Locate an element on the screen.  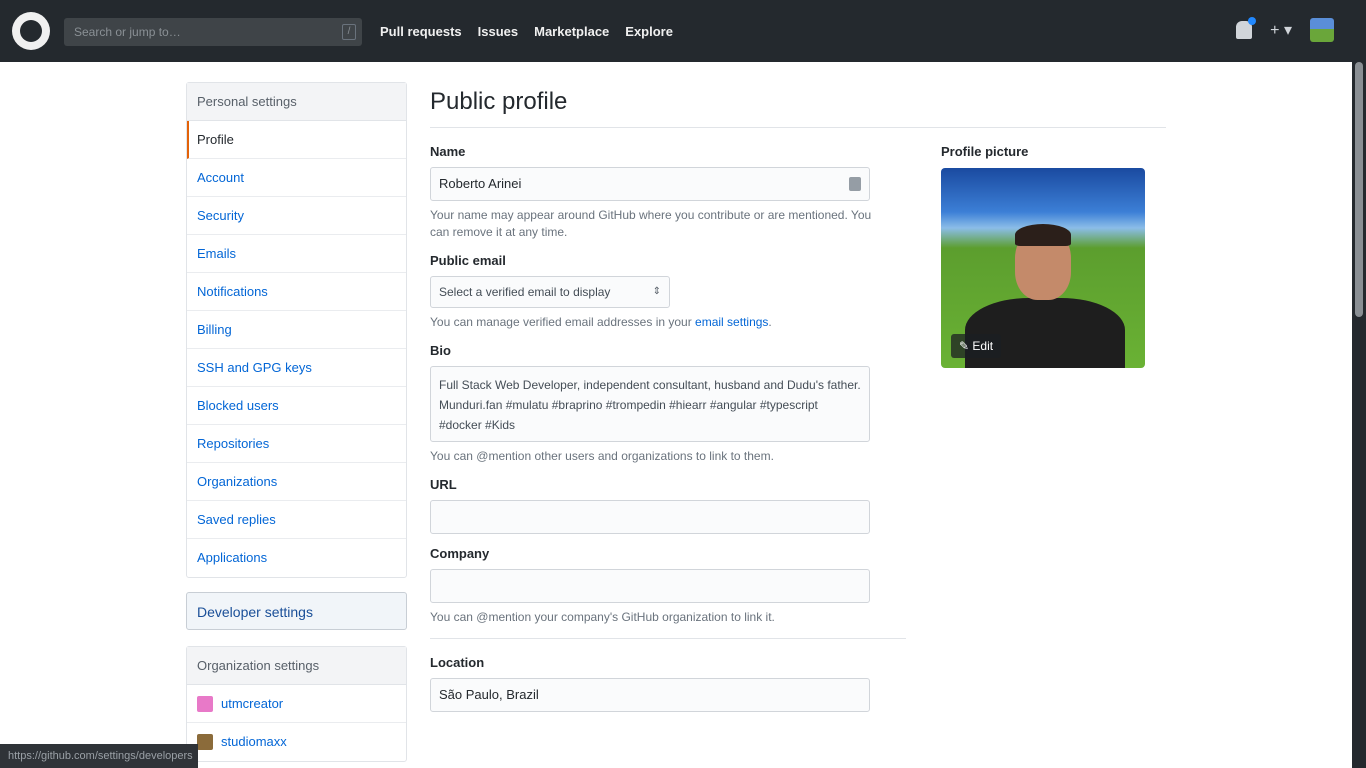
github-logo-inner is located at coordinates (31, 31).